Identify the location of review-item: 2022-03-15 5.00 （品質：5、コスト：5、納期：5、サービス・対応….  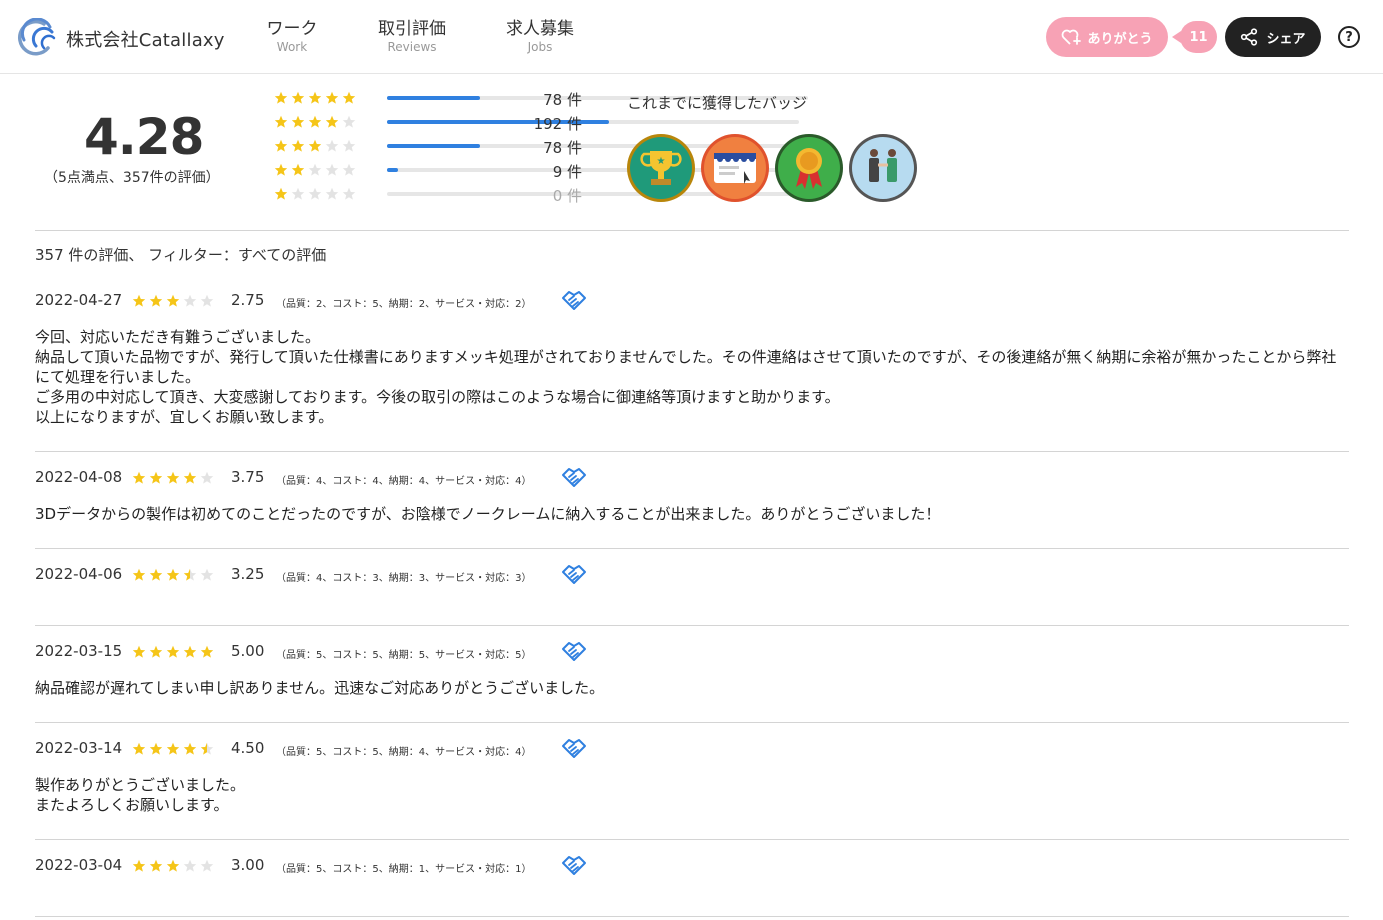
(692, 669).